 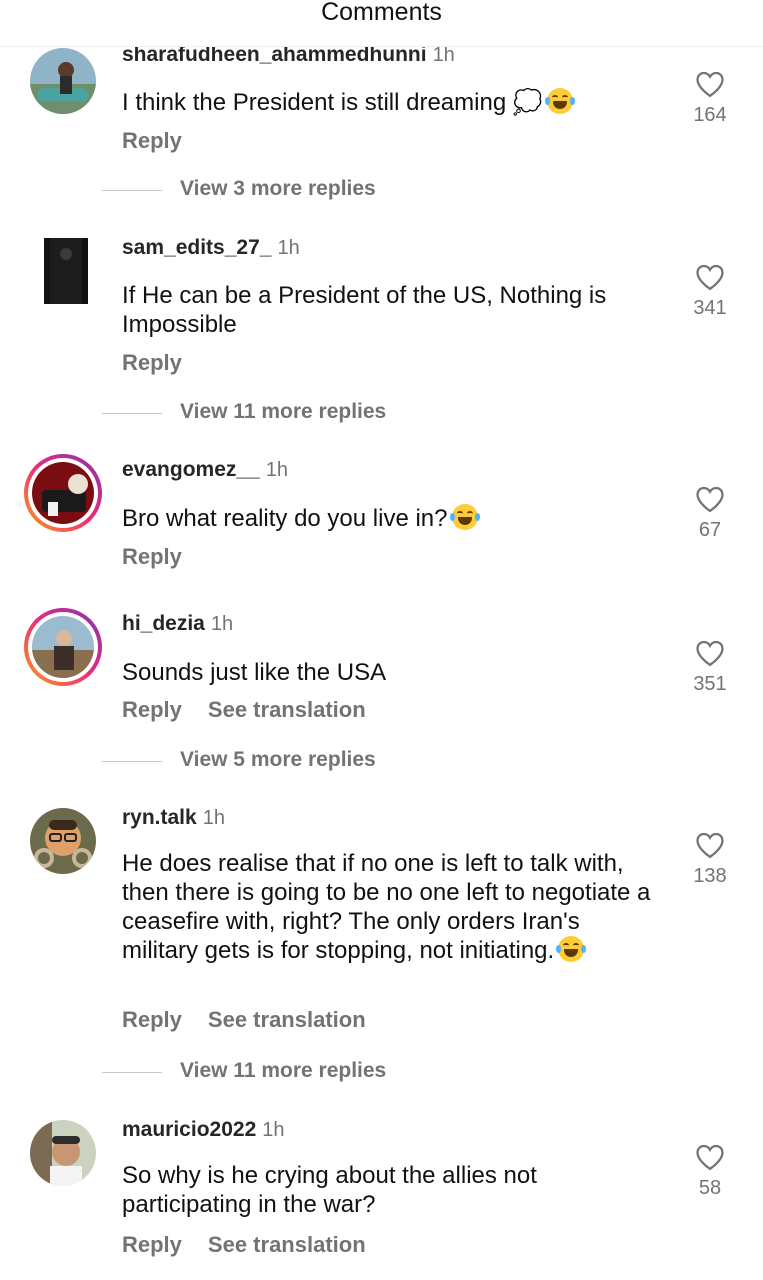 I want to click on comment-username: hi_dezia 1h, so click(x=177, y=624).